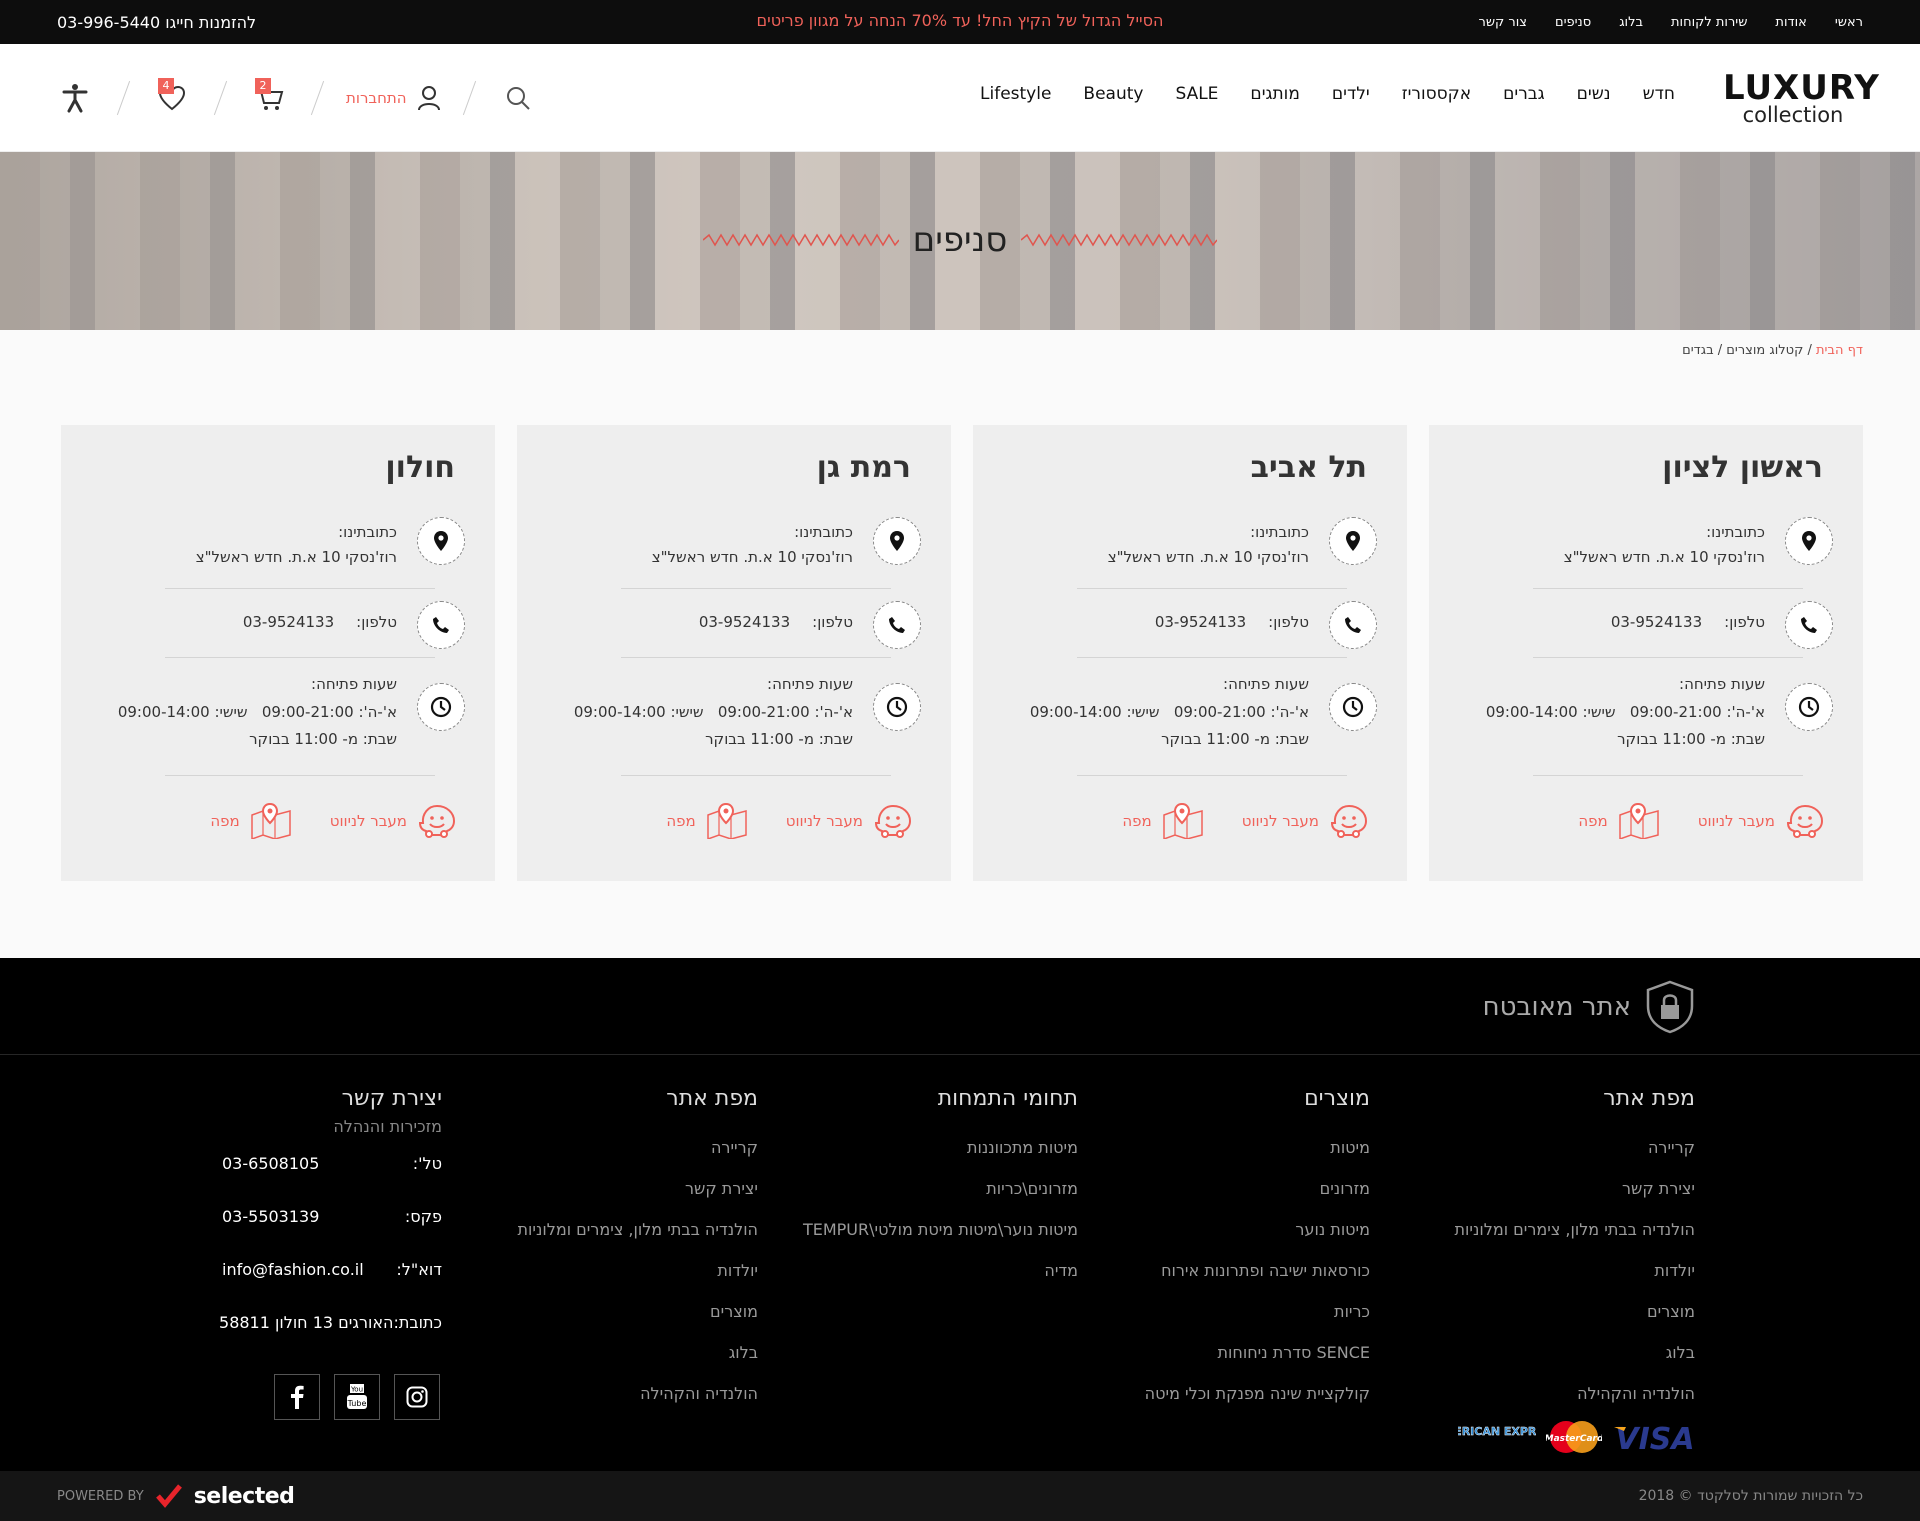 The image size is (1920, 1521). What do you see at coordinates (423, 1216) in the screenshot?
I see `contact-fax-label: פקס:` at bounding box center [423, 1216].